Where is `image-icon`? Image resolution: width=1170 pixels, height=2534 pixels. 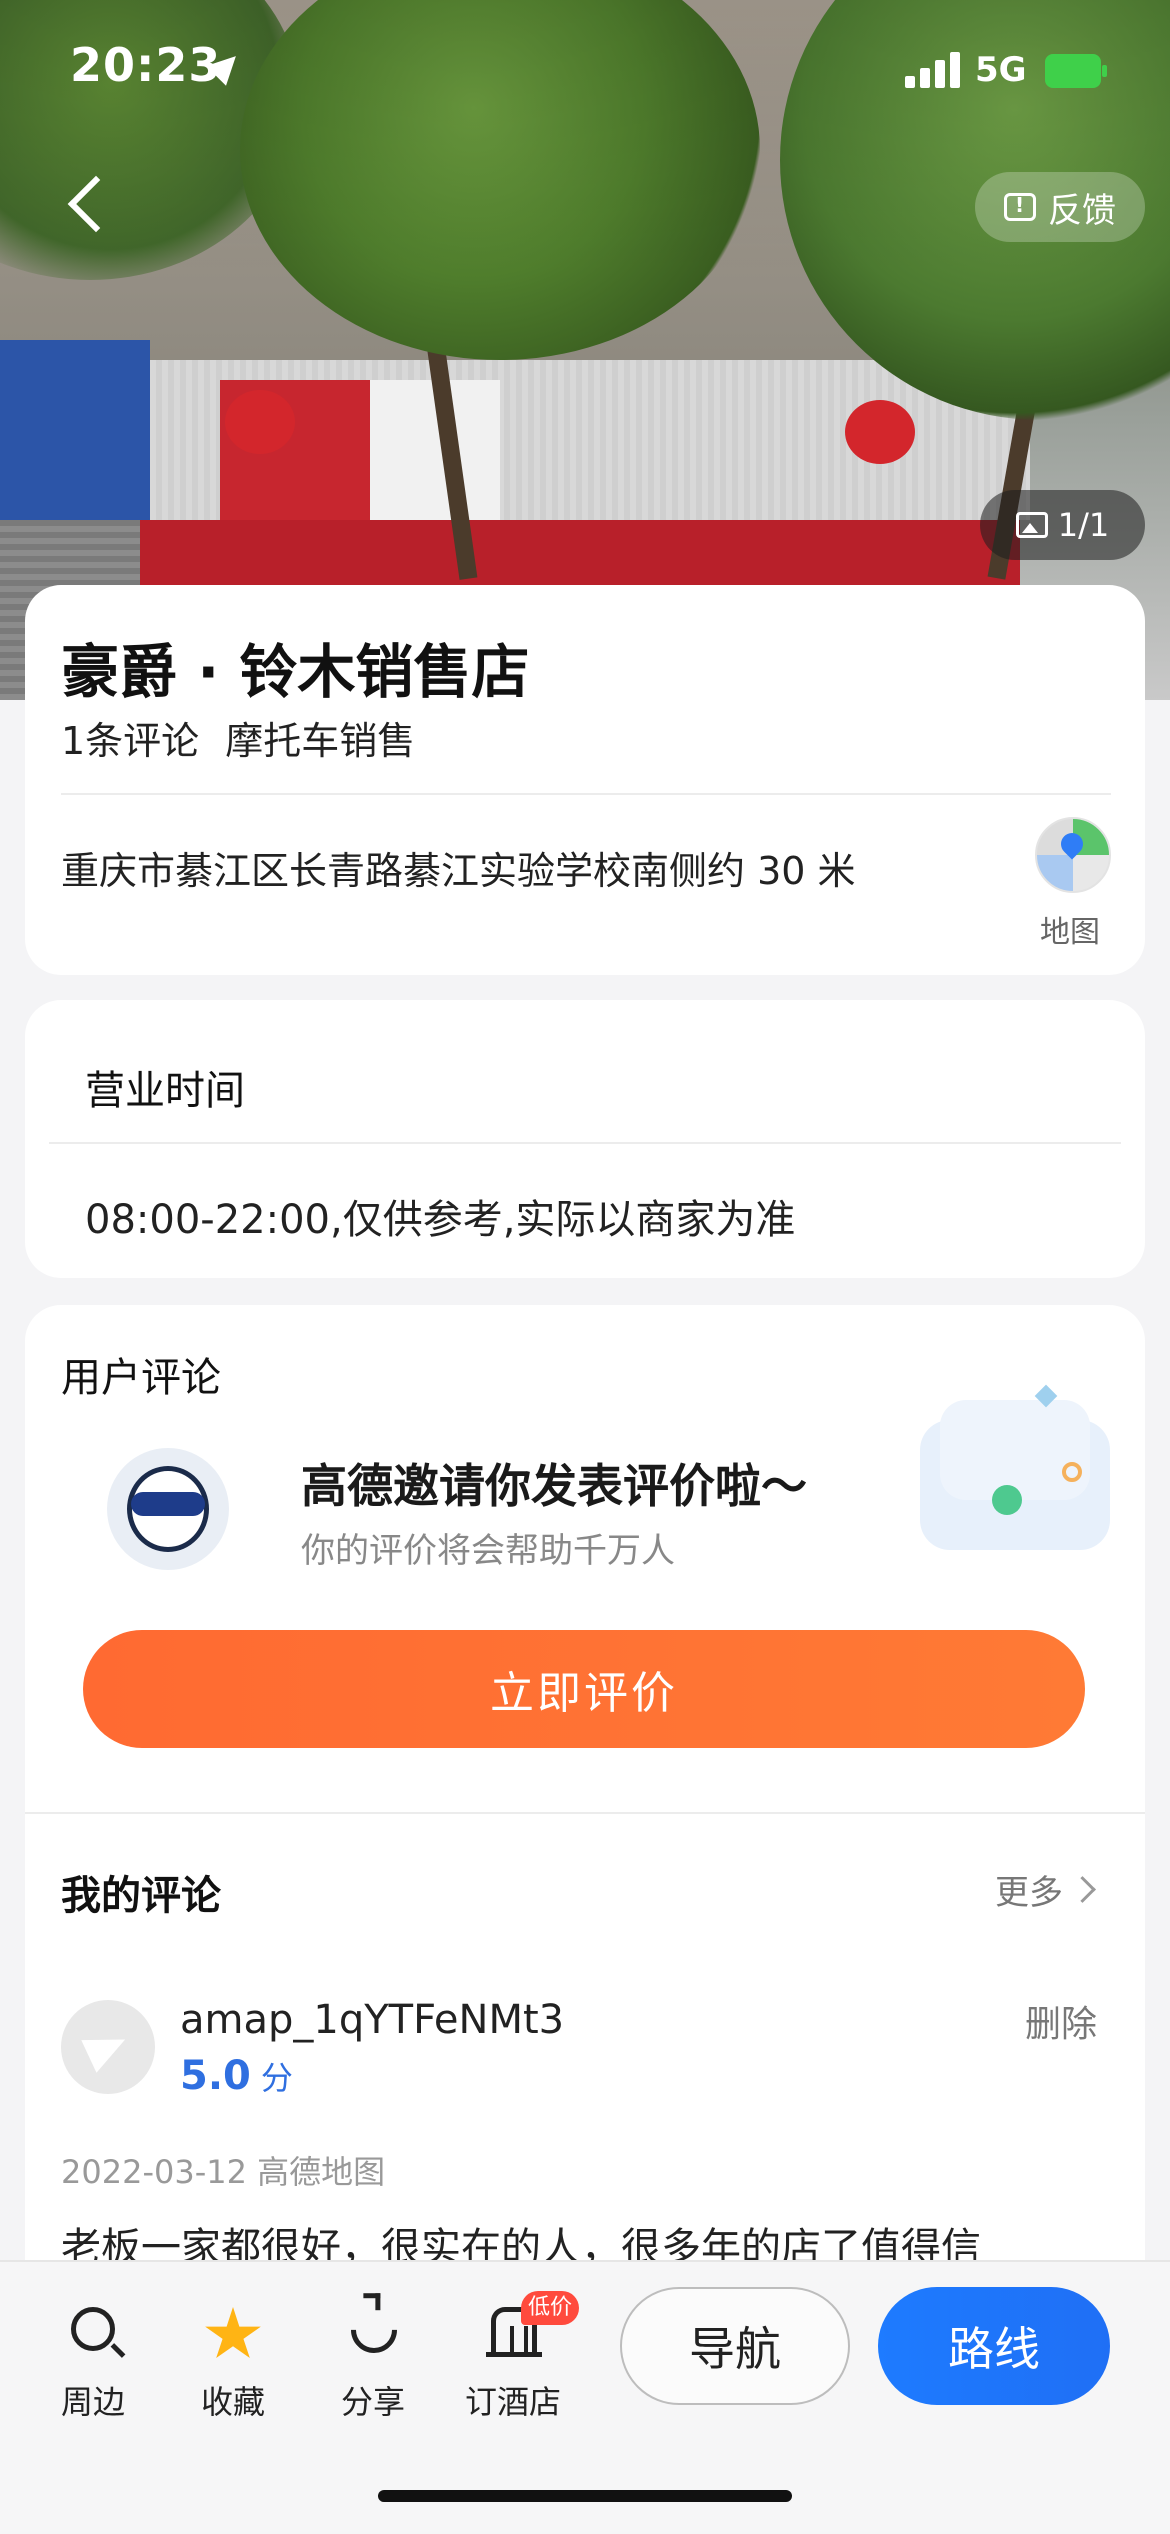
image-icon is located at coordinates (1031, 525).